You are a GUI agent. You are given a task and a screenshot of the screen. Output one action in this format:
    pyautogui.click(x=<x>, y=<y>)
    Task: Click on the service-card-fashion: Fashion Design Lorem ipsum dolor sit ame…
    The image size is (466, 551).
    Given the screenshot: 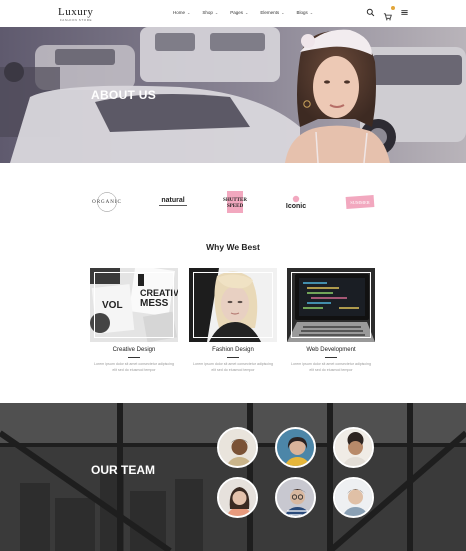 What is the action you would take?
    pyautogui.click(x=233, y=320)
    